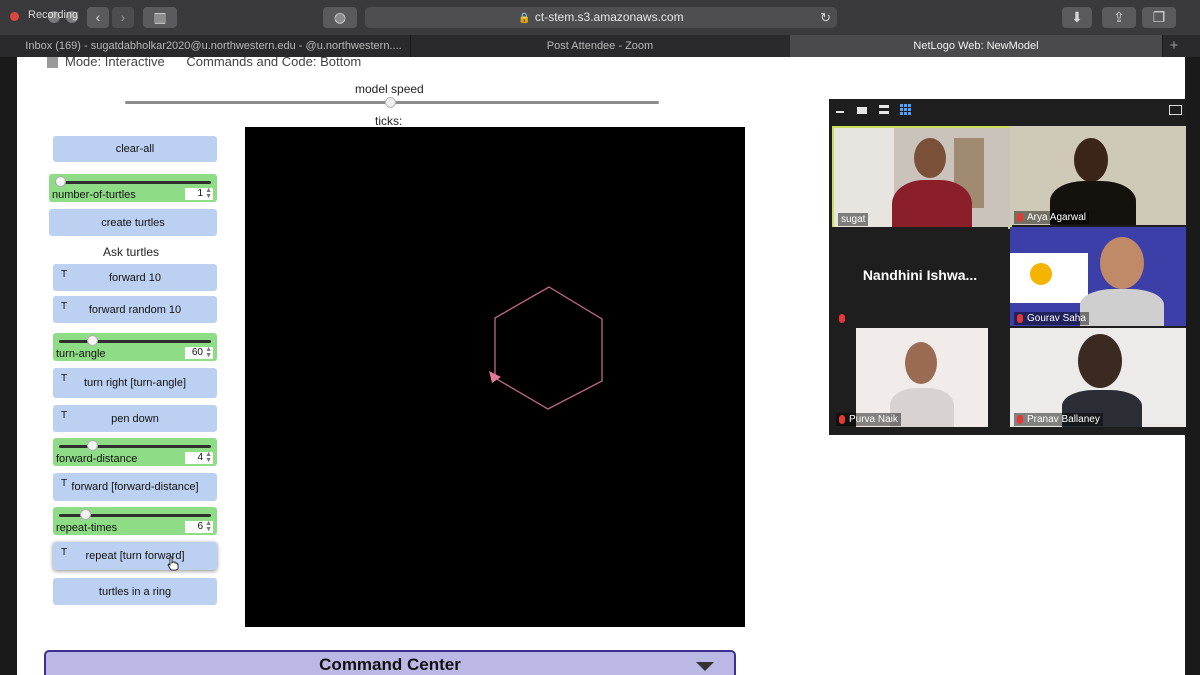  I want to click on sidebar-icon: ▥, so click(160, 17).